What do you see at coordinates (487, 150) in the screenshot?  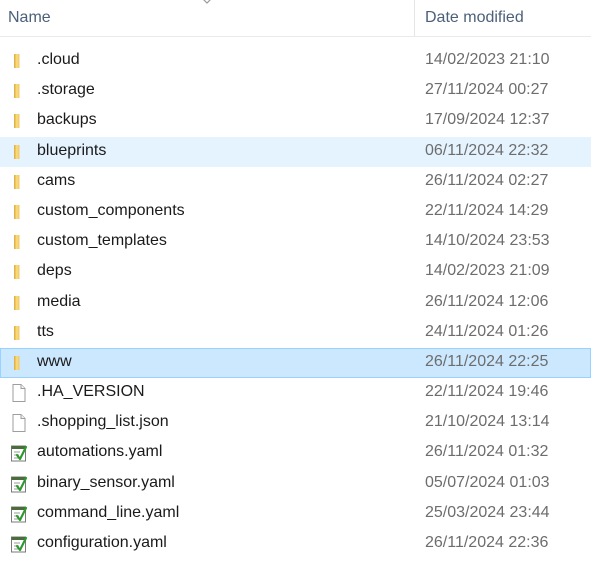 I see `date-modified: 06/11/2024 22:32` at bounding box center [487, 150].